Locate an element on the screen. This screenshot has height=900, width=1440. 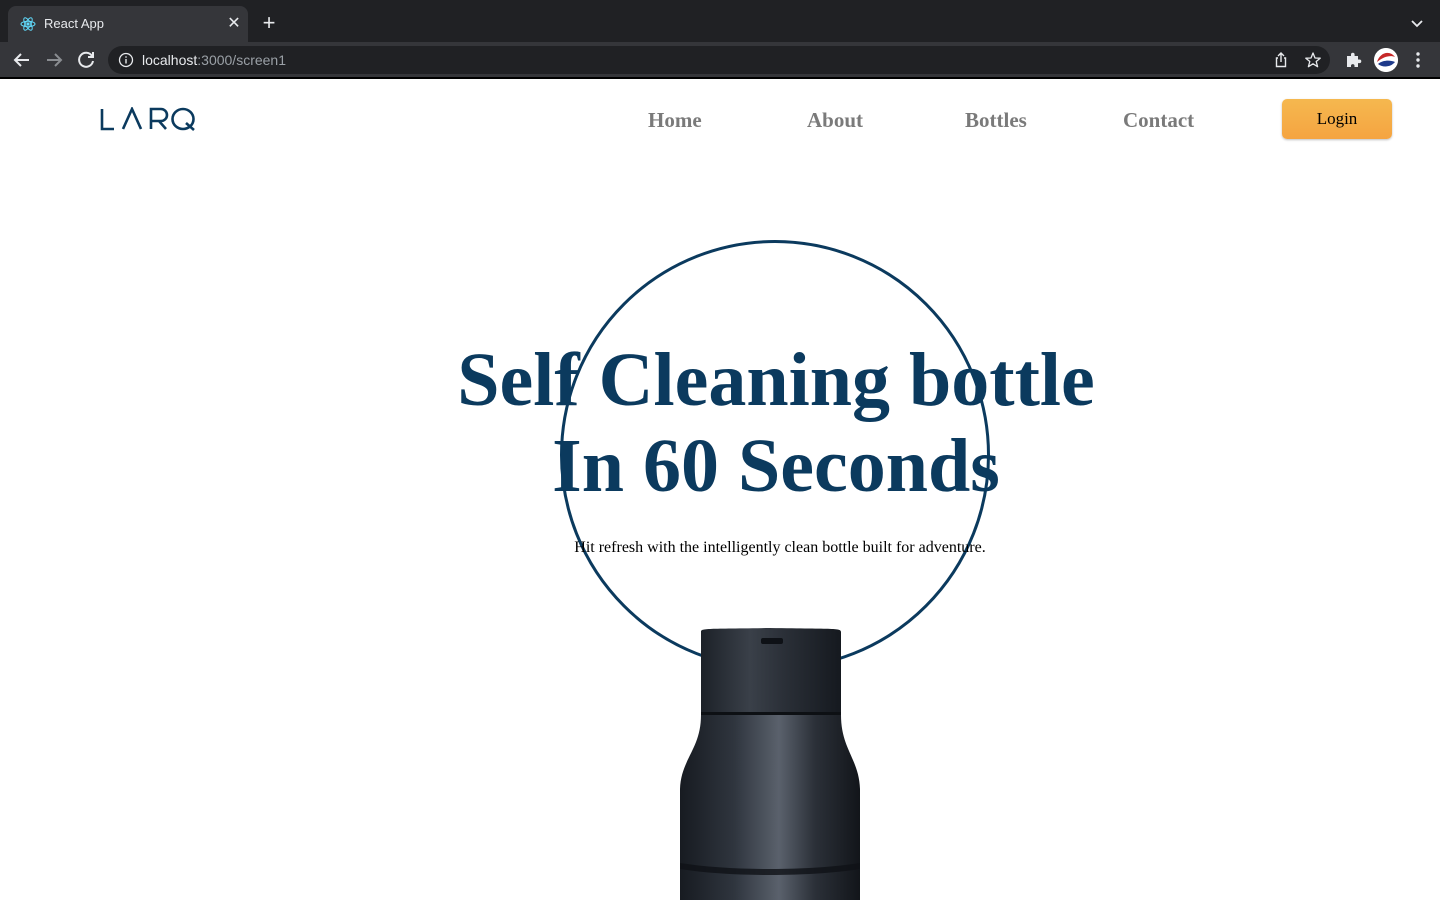
url-host: localhost is located at coordinates (170, 60).